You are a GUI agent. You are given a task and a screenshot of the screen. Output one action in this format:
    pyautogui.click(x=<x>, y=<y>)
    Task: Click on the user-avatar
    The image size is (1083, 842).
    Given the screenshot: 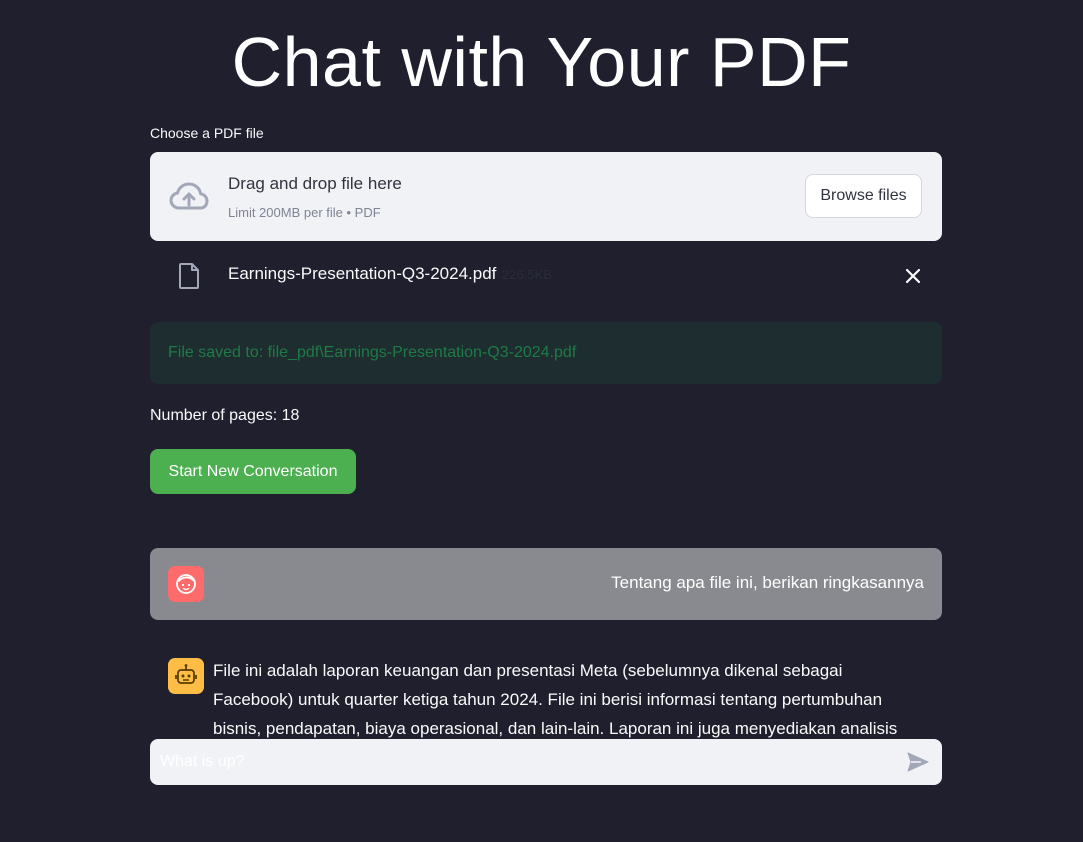 What is the action you would take?
    pyautogui.click(x=186, y=584)
    